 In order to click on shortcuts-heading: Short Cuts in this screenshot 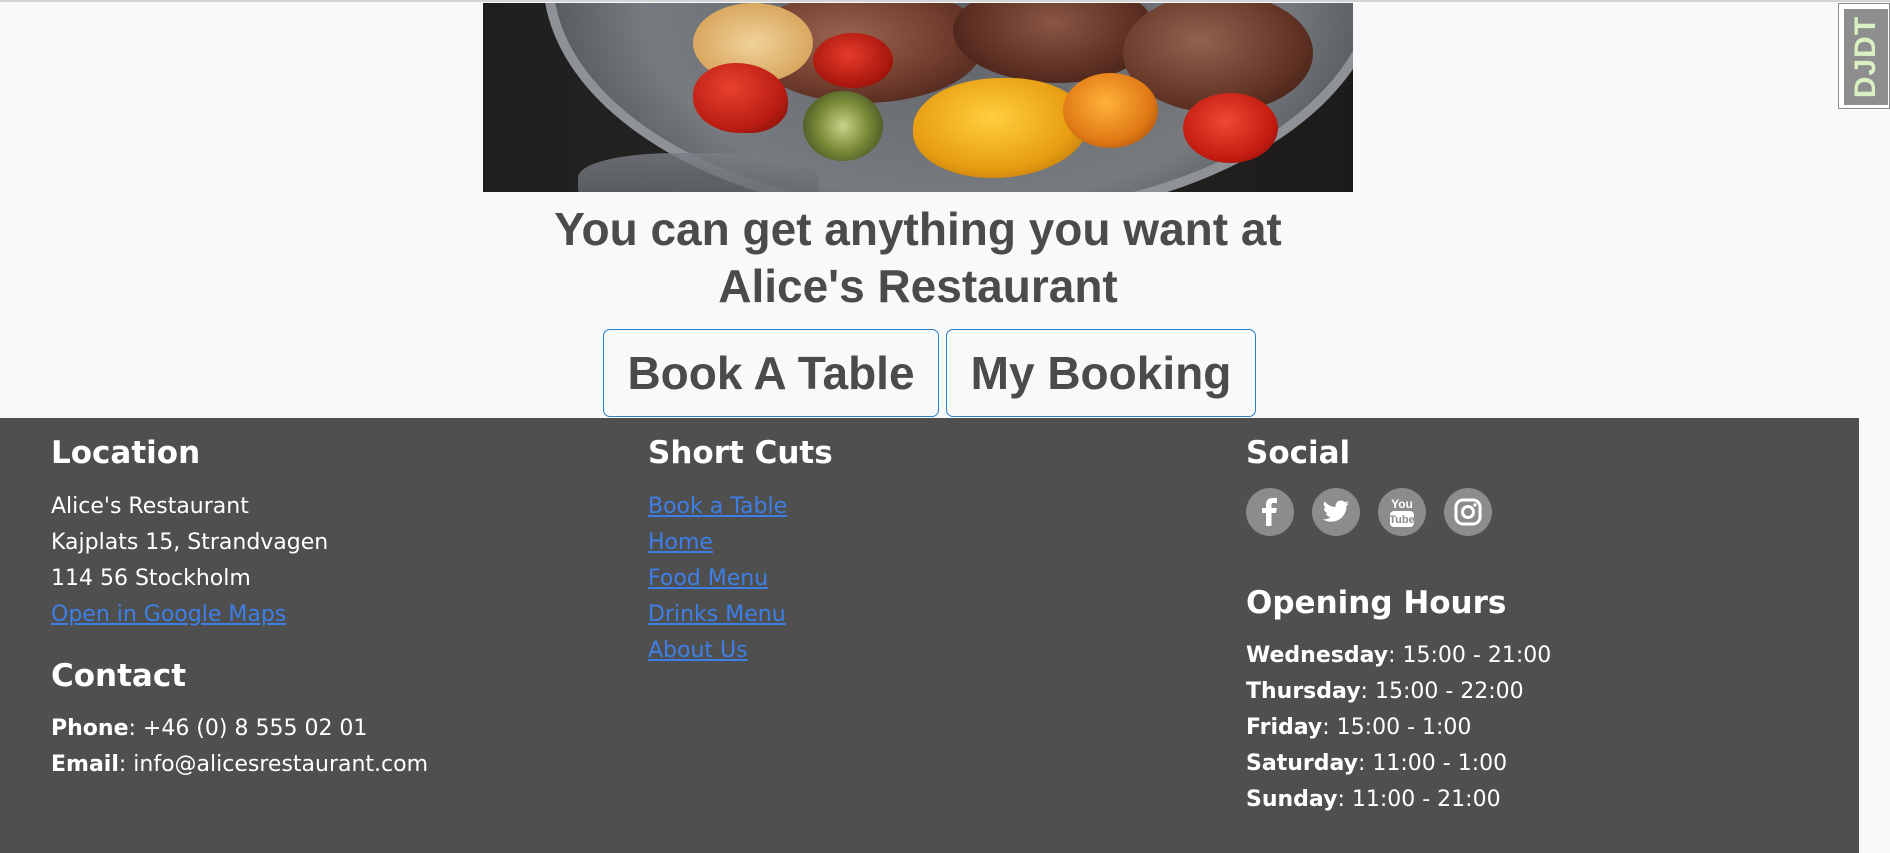, I will do `click(740, 453)`.